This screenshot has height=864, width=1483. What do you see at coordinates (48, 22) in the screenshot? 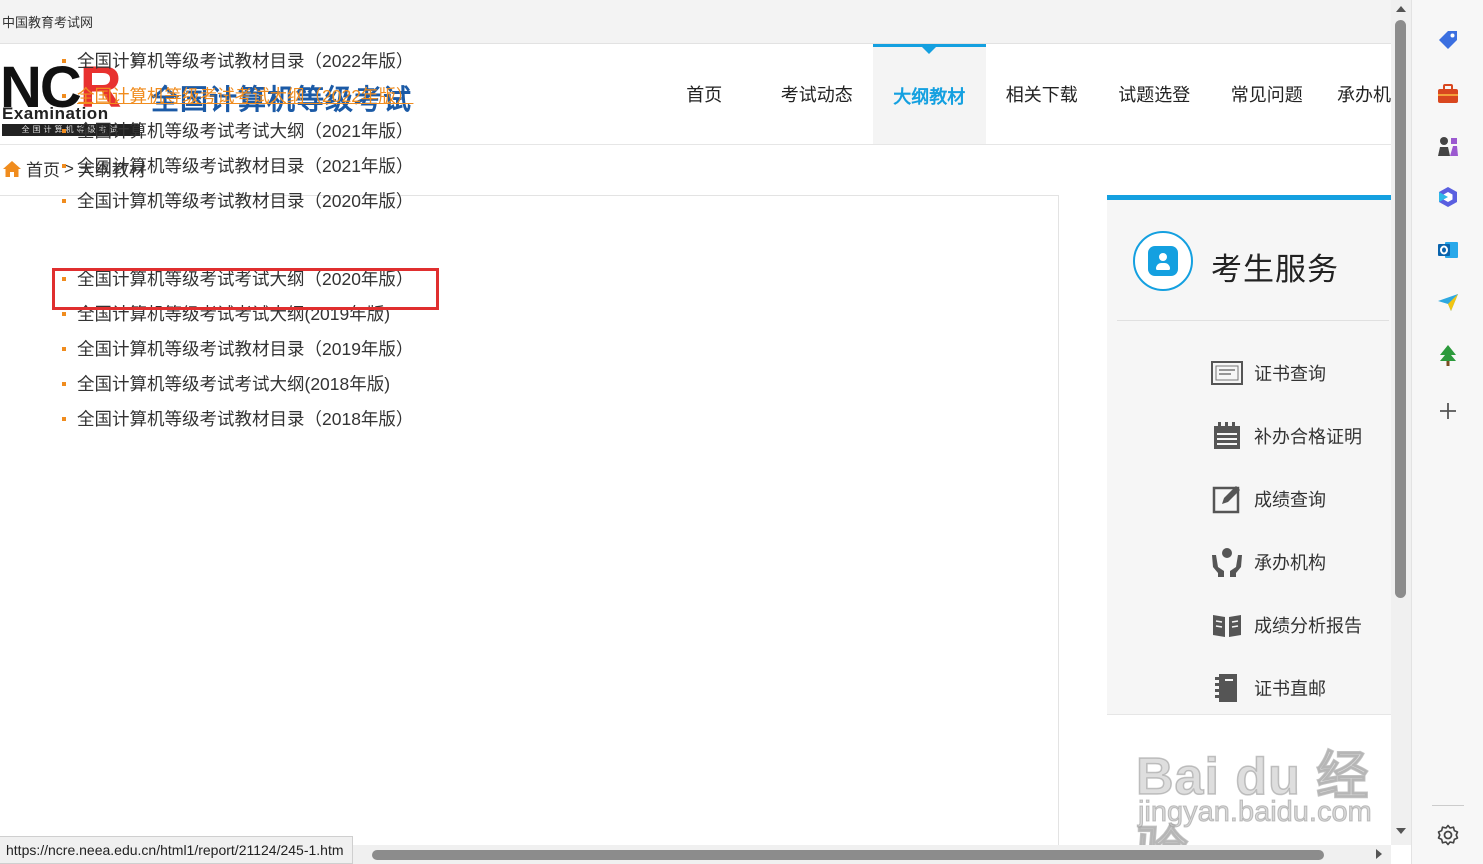
I see `site-name: 中国教育考试网` at bounding box center [48, 22].